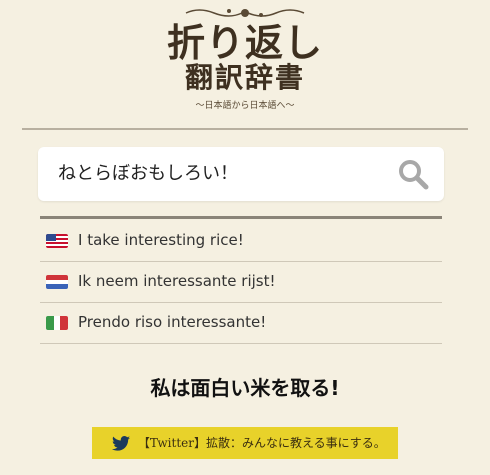 Image resolution: width=490 pixels, height=475 pixels. What do you see at coordinates (57, 323) in the screenshot?
I see `it-flag-icon` at bounding box center [57, 323].